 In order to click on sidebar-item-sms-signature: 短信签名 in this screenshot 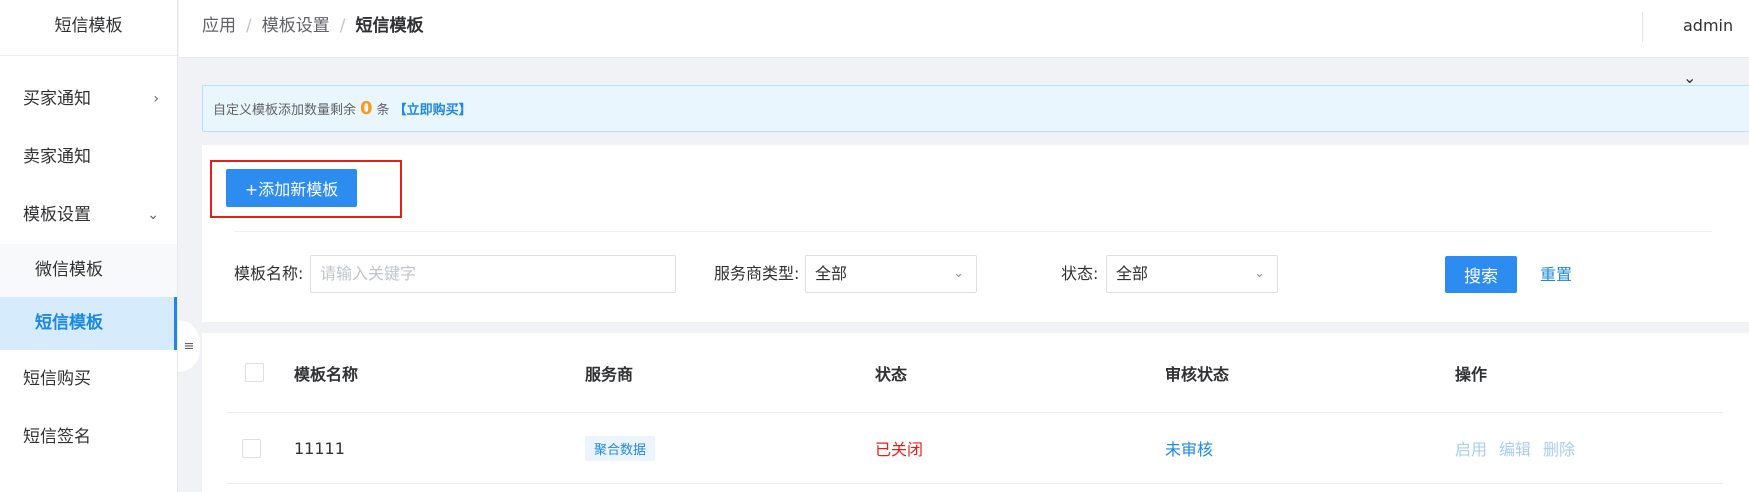, I will do `click(88, 437)`.